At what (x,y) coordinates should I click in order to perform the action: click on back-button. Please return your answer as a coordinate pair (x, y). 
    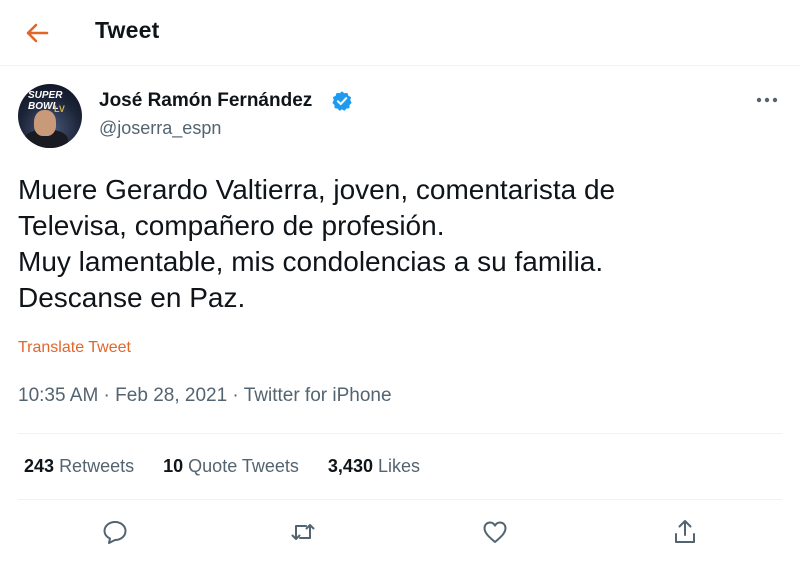
    Looking at the image, I should click on (37, 33).